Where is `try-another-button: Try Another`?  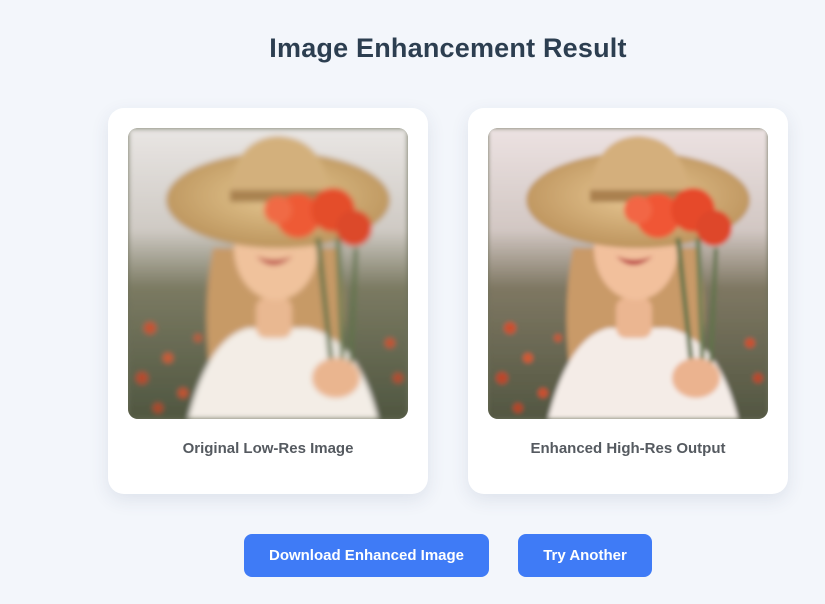 try-another-button: Try Another is located at coordinates (585, 555).